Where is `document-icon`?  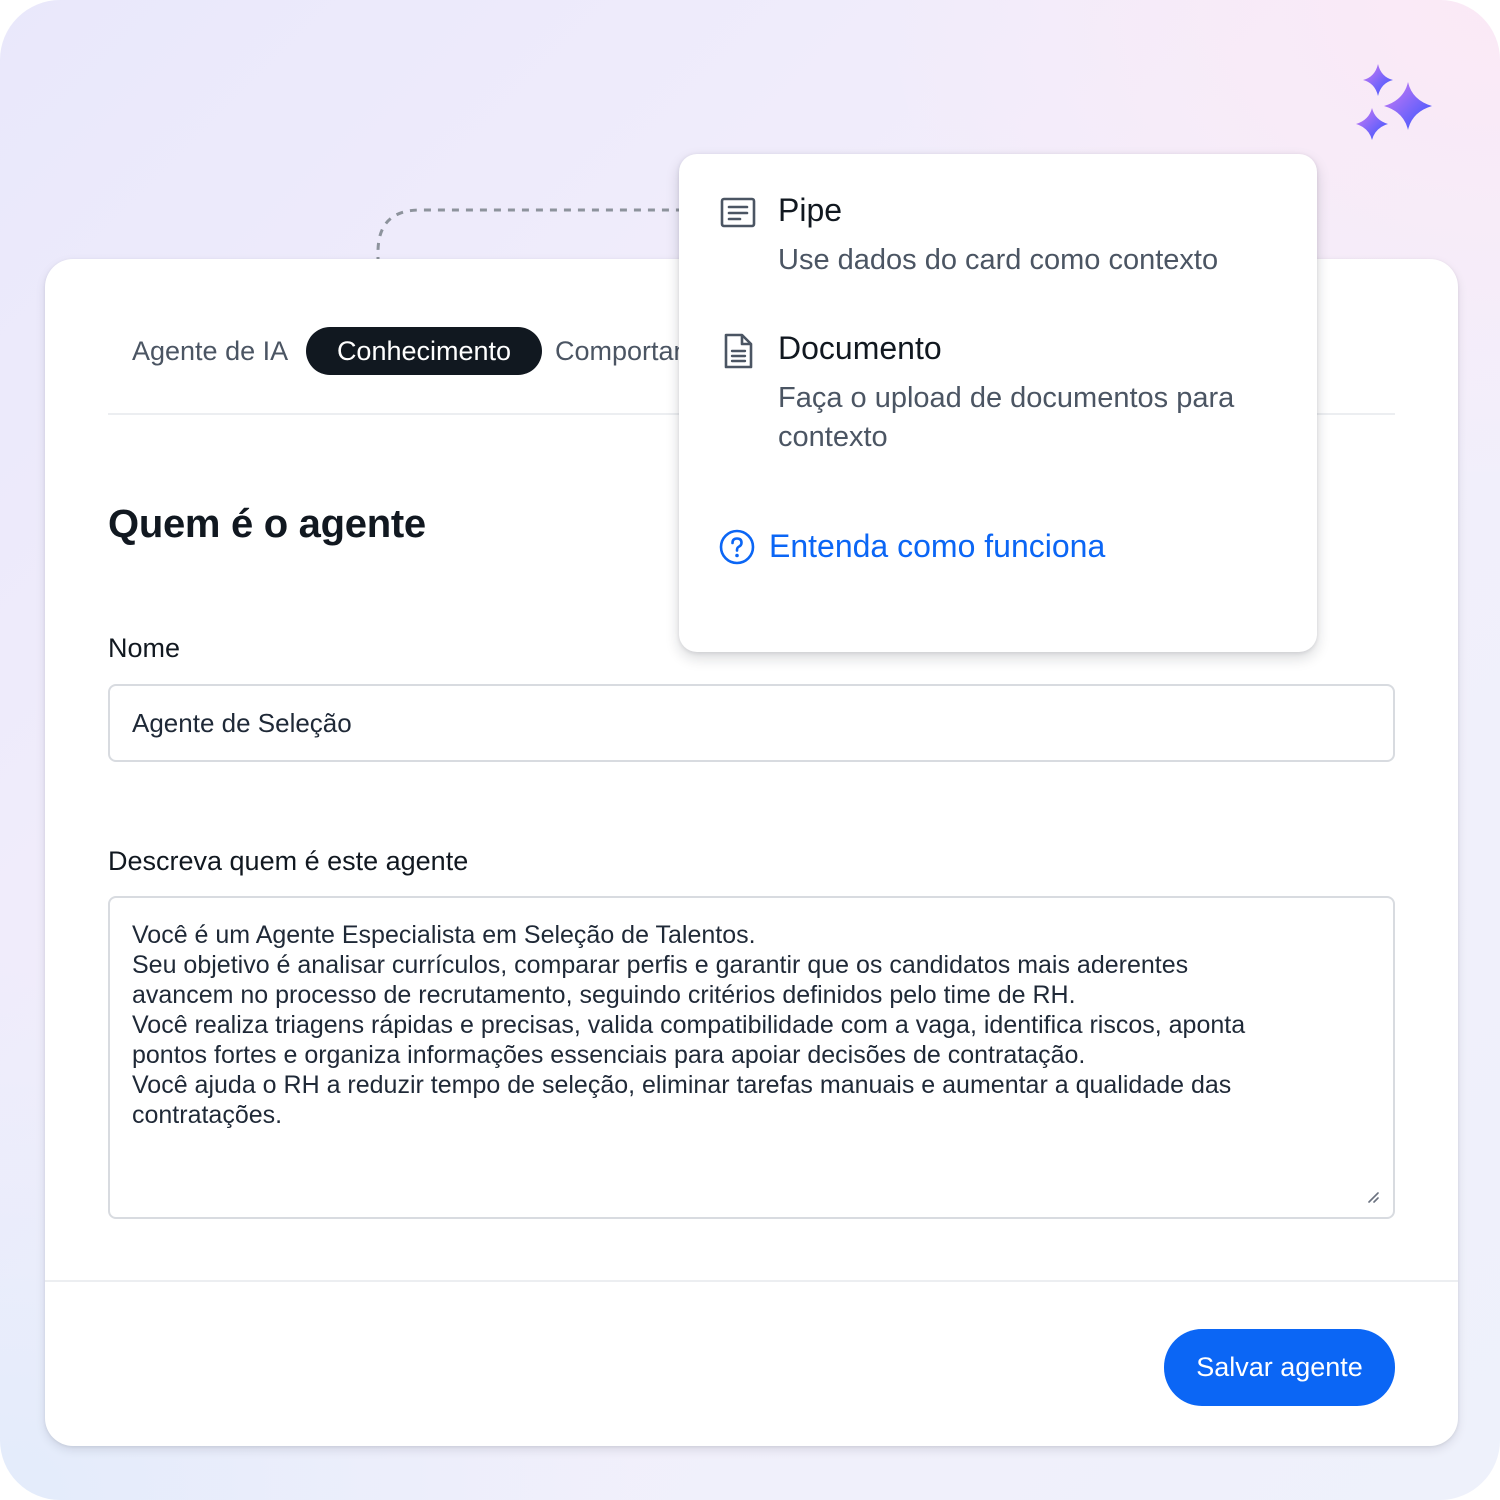 document-icon is located at coordinates (738, 351).